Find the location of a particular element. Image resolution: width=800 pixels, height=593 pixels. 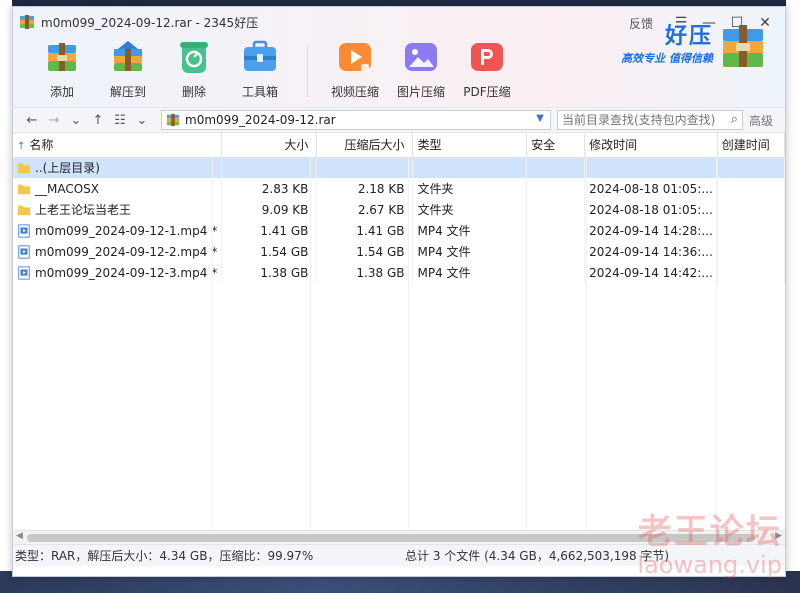

scrollbar-thumb is located at coordinates (391, 538).